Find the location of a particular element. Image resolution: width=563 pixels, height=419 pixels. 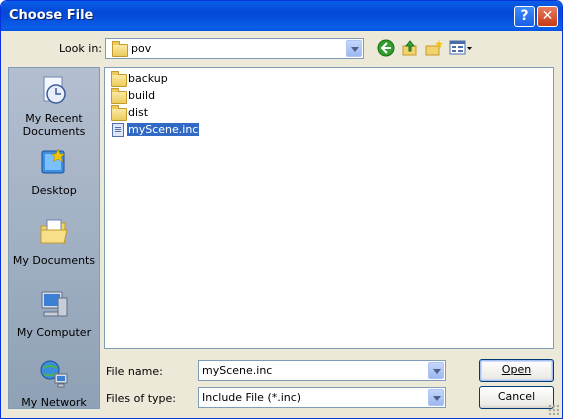

up-folder-icon is located at coordinates (410, 48).